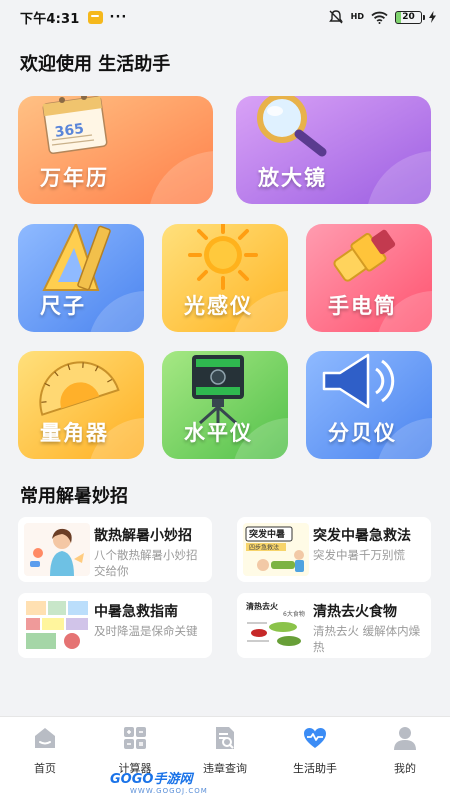 Image resolution: width=450 pixels, height=800 pixels. What do you see at coordinates (143, 536) in the screenshot?
I see `tip-title: 散热解暑小妙招` at bounding box center [143, 536].